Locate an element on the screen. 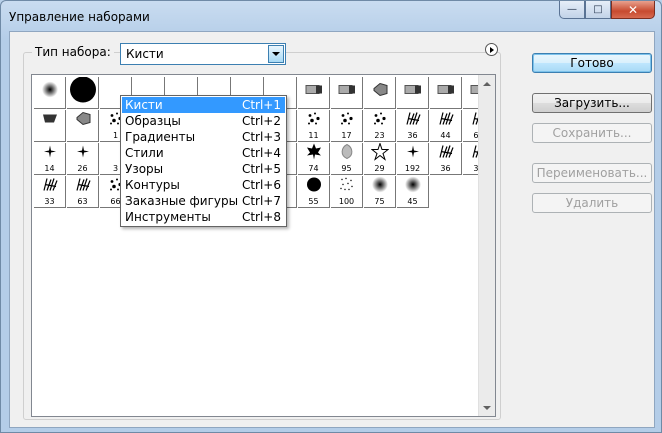 This screenshot has width=662, height=433. brush-size-label: 33 is located at coordinates (49, 201).